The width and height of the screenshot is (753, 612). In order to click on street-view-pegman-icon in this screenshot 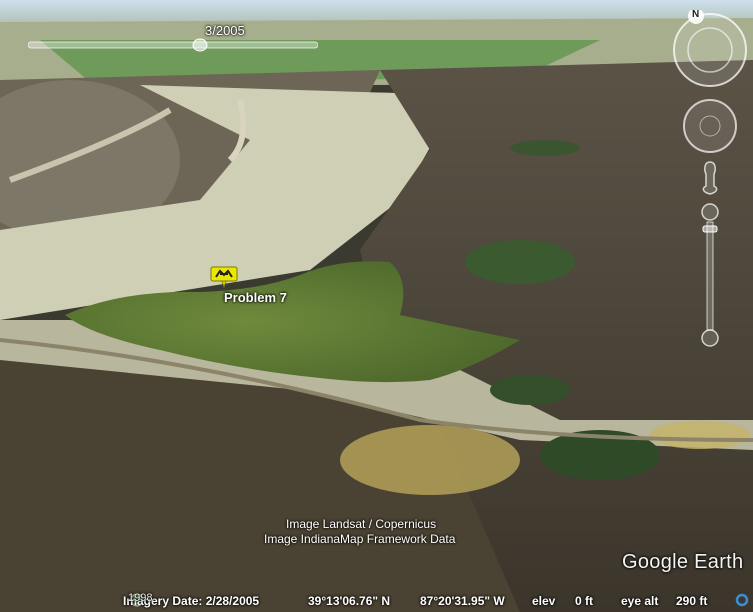, I will do `click(710, 178)`.